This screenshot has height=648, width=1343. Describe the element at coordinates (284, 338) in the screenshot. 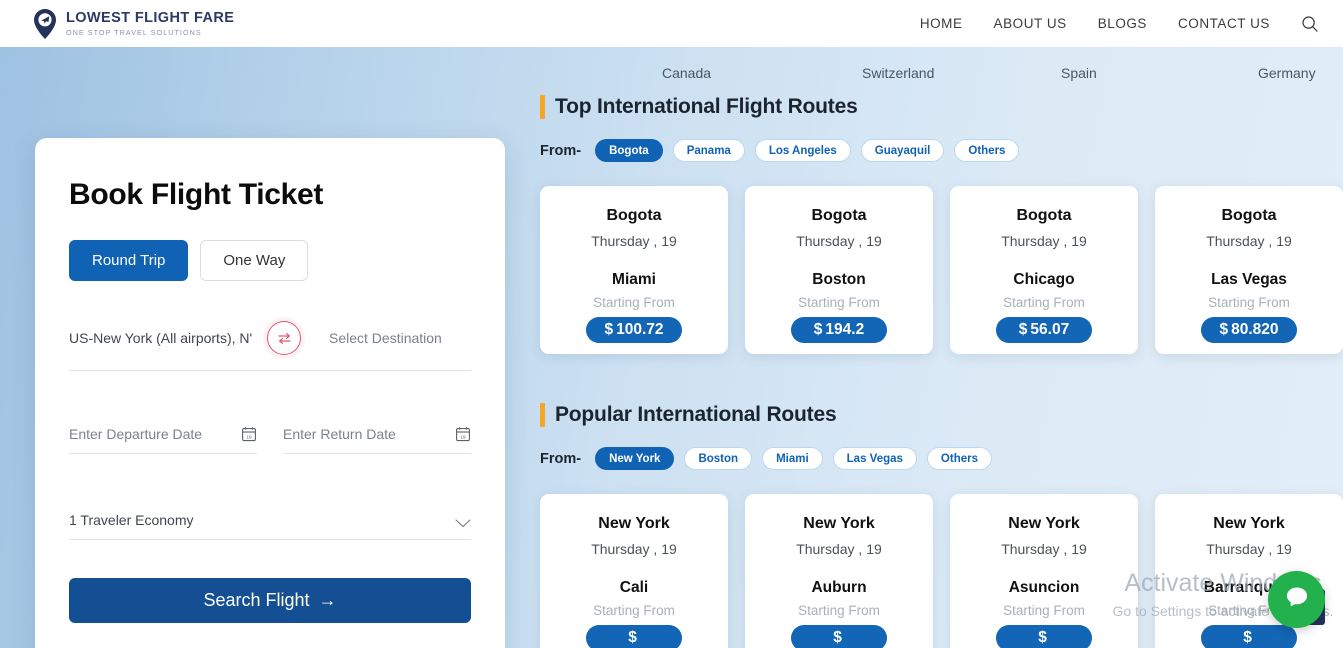

I see `swap-arrows-icon` at that location.